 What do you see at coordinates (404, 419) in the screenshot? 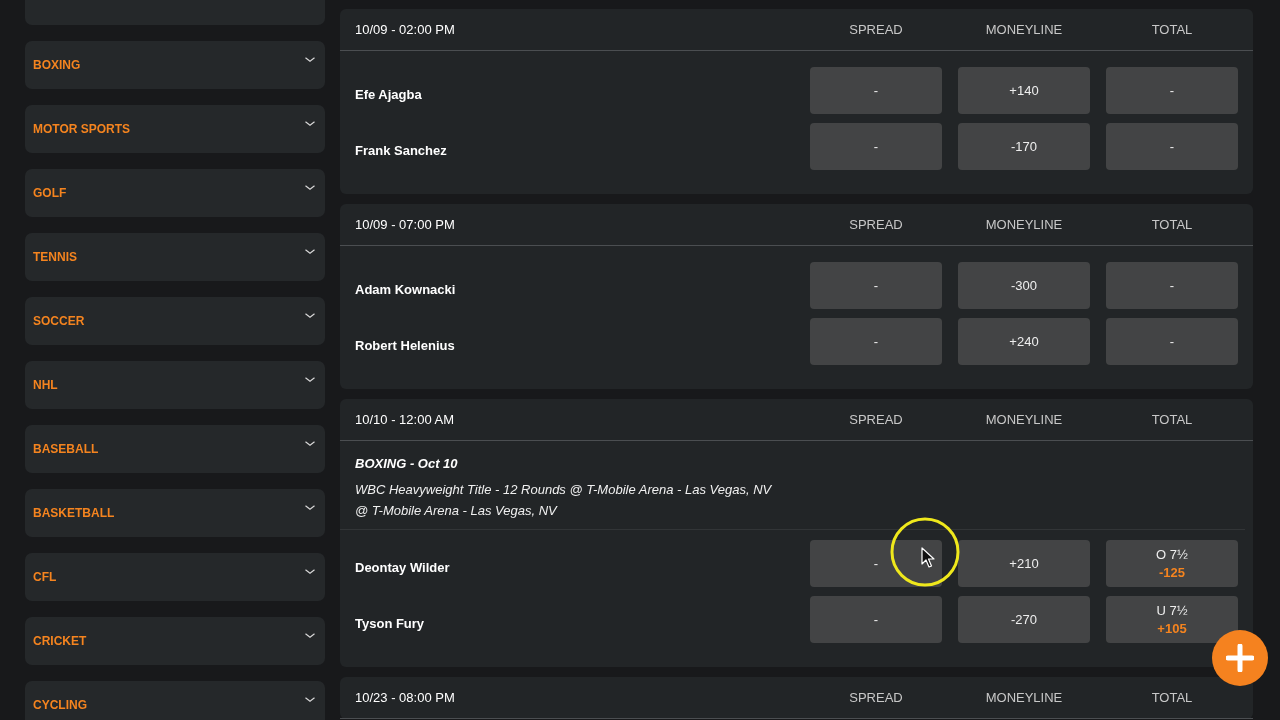
I see `event-date: 10/10 - 12:00 AM` at bounding box center [404, 419].